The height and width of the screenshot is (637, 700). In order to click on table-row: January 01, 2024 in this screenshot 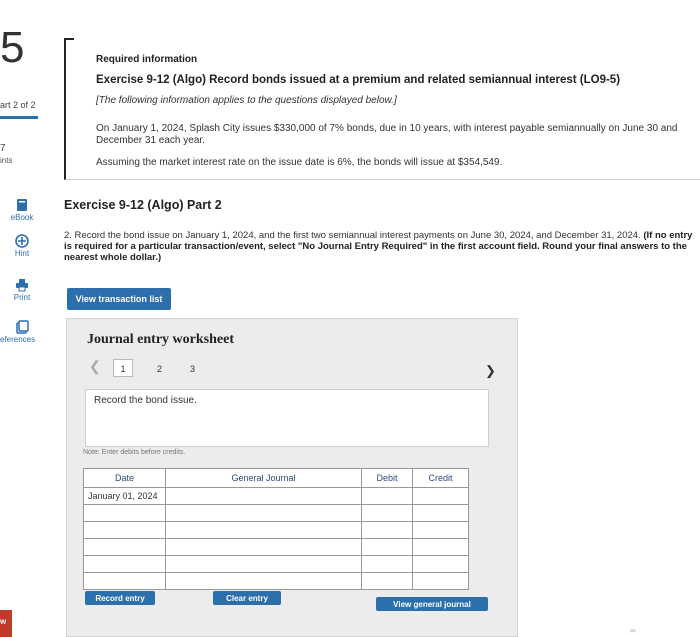, I will do `click(276, 496)`.